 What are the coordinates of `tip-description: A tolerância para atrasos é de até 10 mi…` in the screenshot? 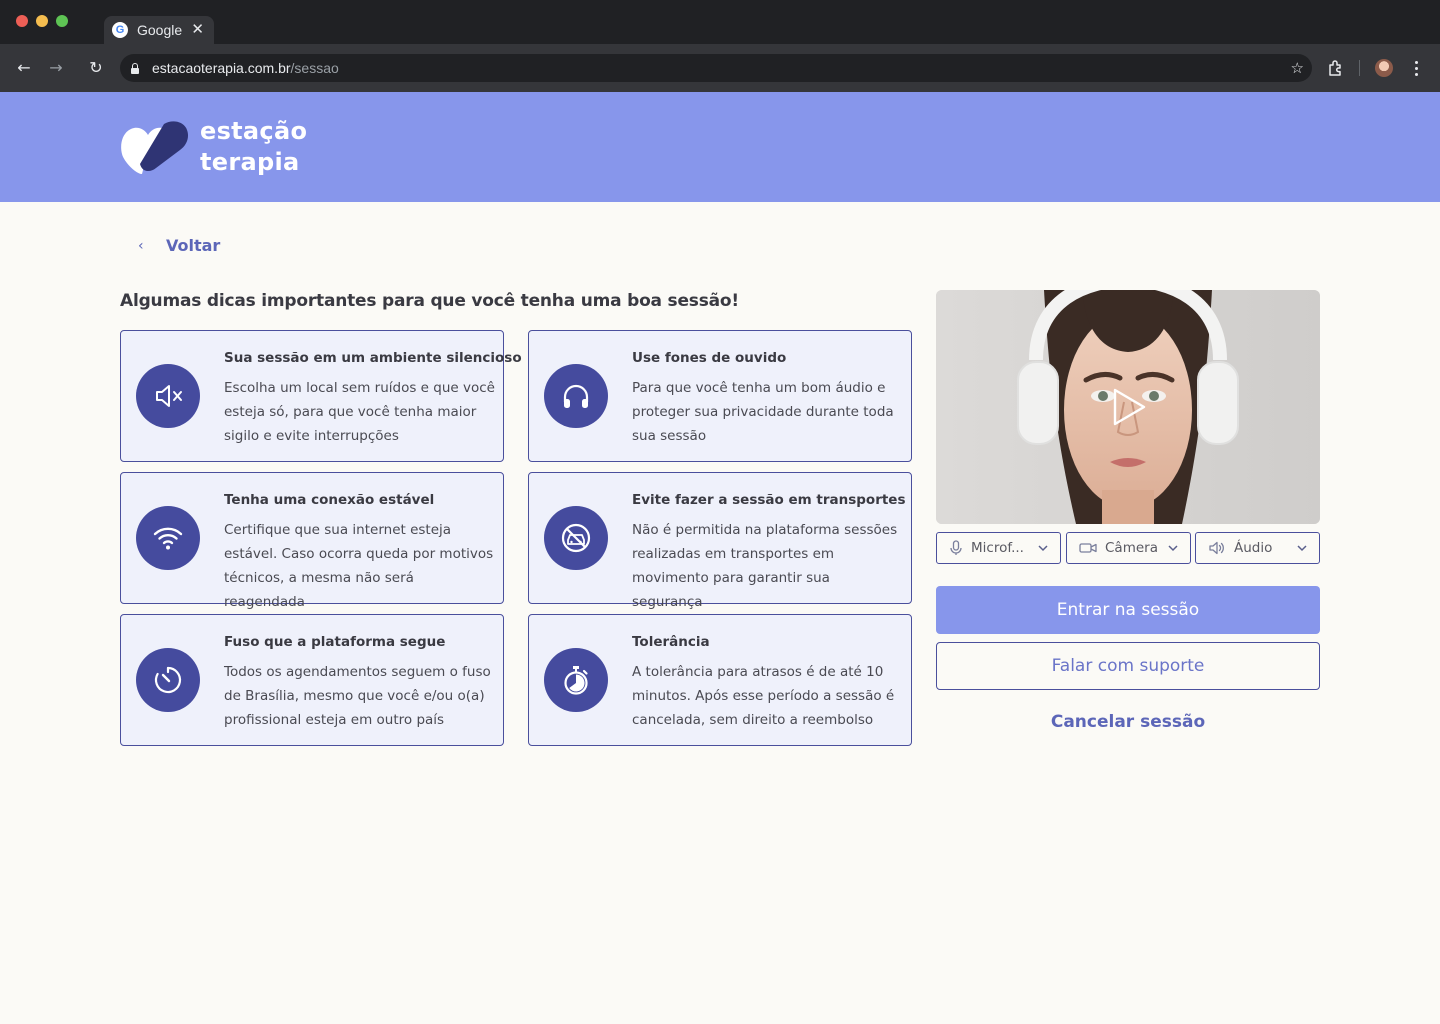 It's located at (763, 696).